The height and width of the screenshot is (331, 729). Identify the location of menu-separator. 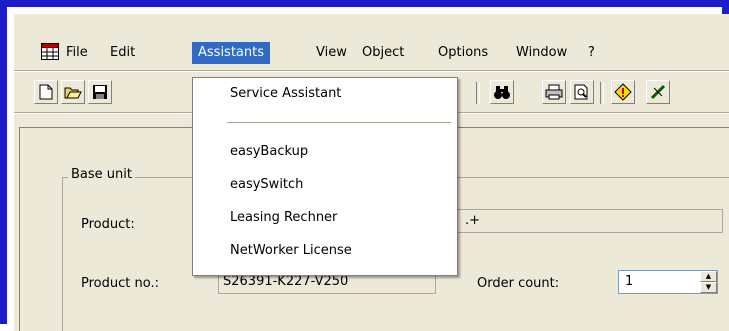
(339, 123).